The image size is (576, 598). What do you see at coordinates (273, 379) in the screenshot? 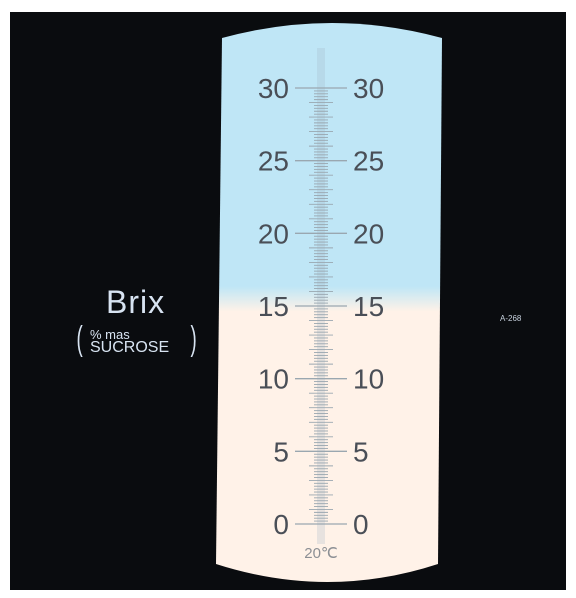
I see `tick-label-left: 10` at bounding box center [273, 379].